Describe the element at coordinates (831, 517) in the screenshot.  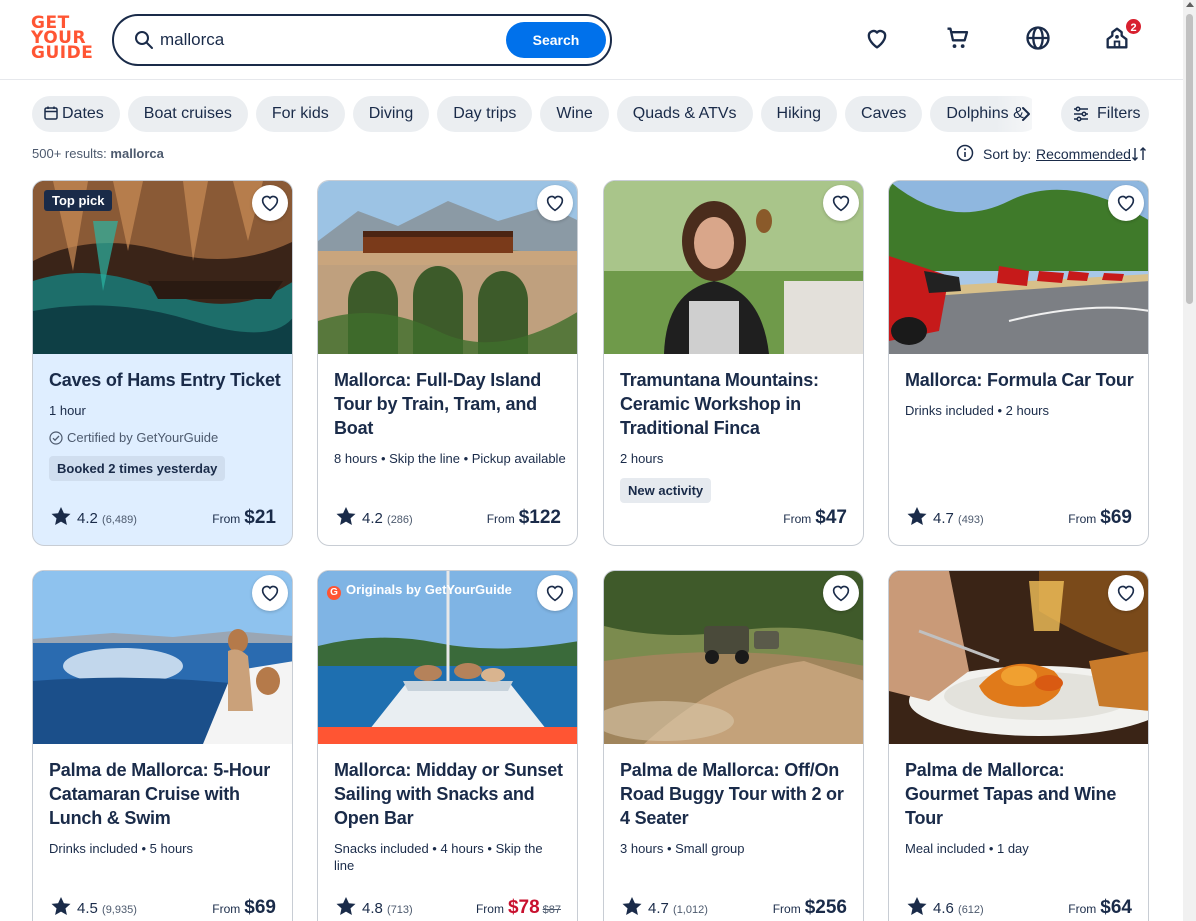
I see `price-amount: $47` at that location.